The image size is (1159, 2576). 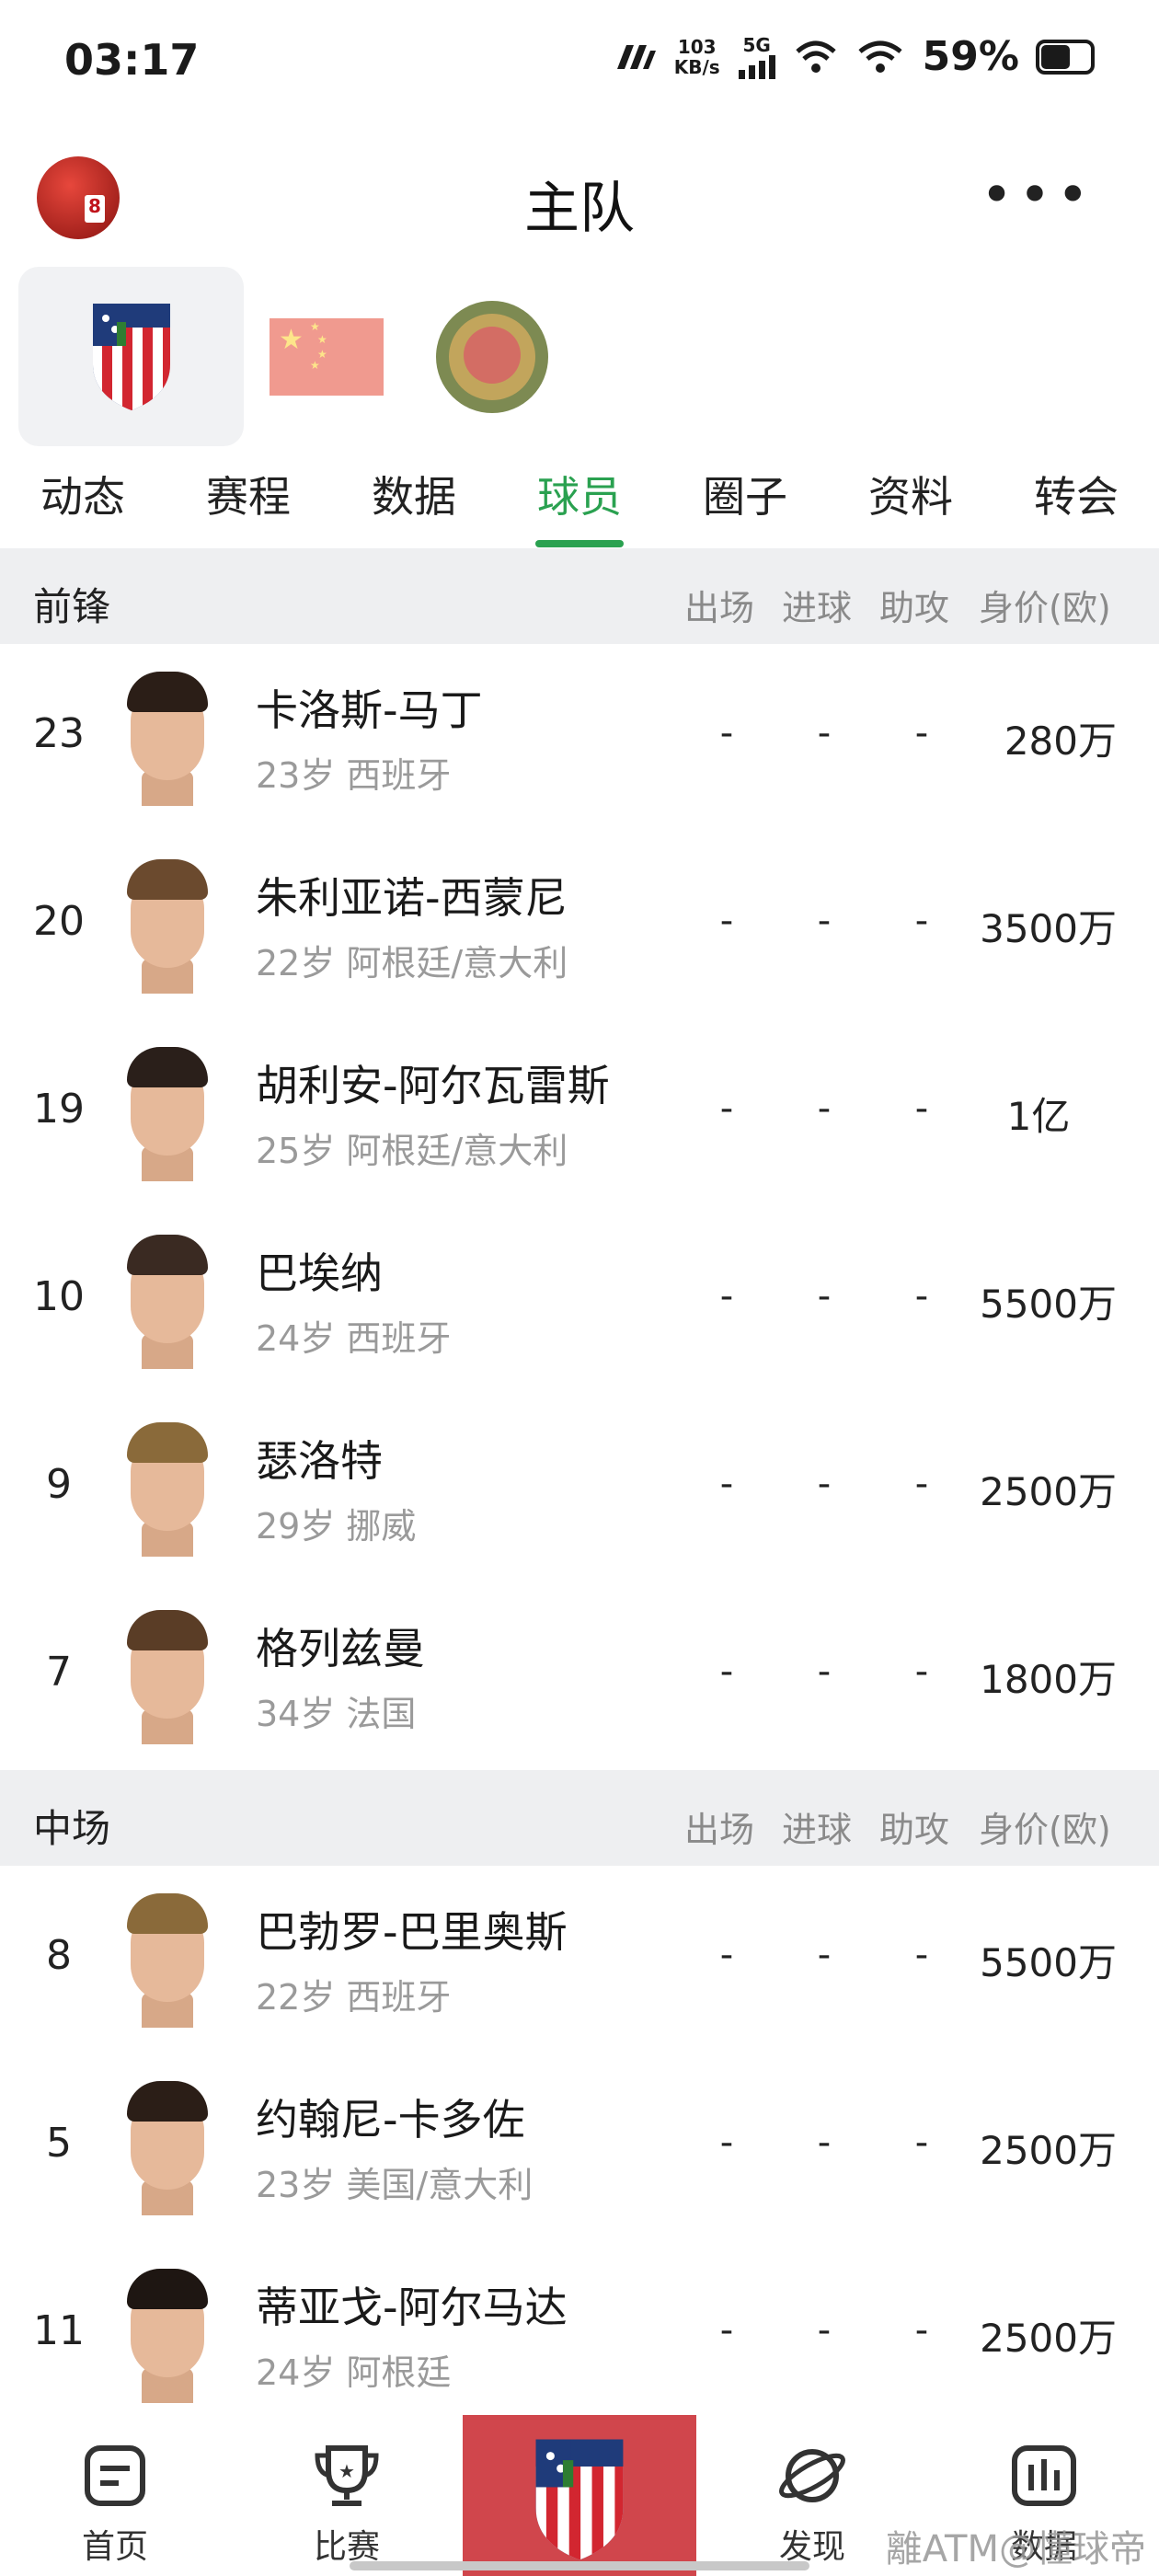 What do you see at coordinates (1038, 195) in the screenshot?
I see `more-horizontal-icon: •••` at bounding box center [1038, 195].